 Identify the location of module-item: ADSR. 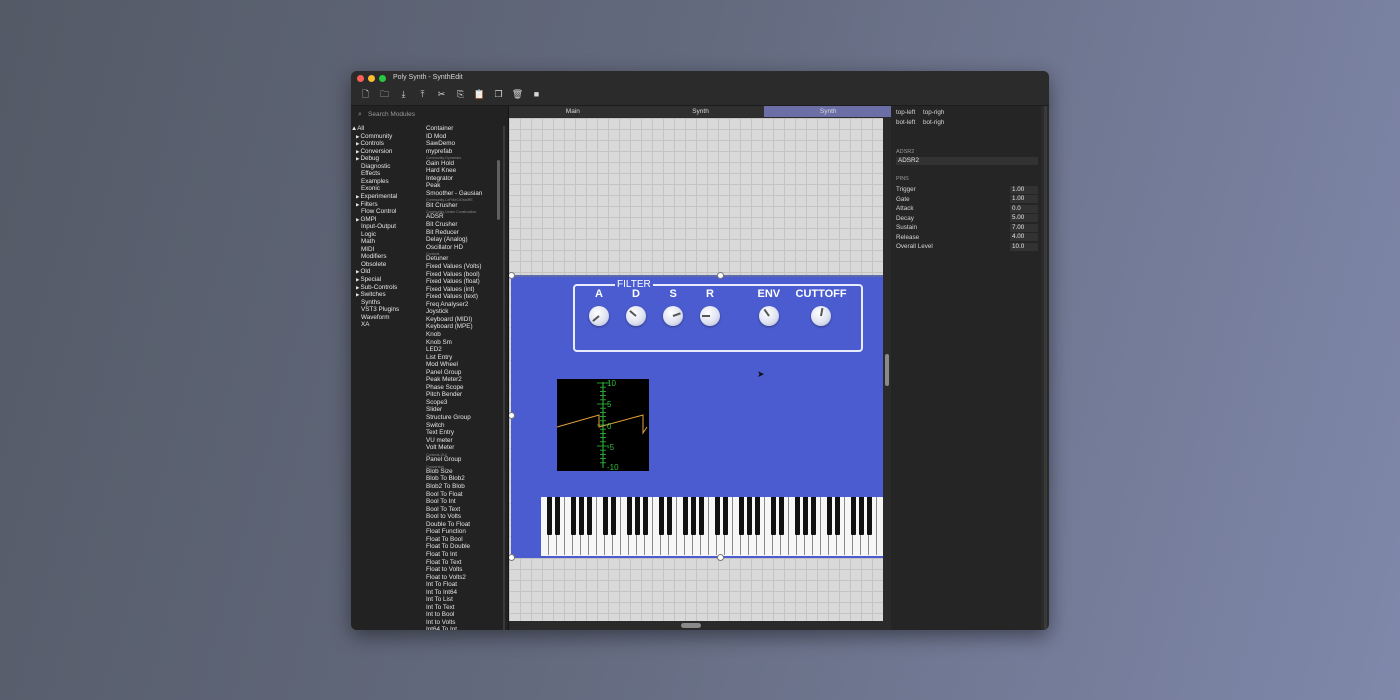
(435, 216).